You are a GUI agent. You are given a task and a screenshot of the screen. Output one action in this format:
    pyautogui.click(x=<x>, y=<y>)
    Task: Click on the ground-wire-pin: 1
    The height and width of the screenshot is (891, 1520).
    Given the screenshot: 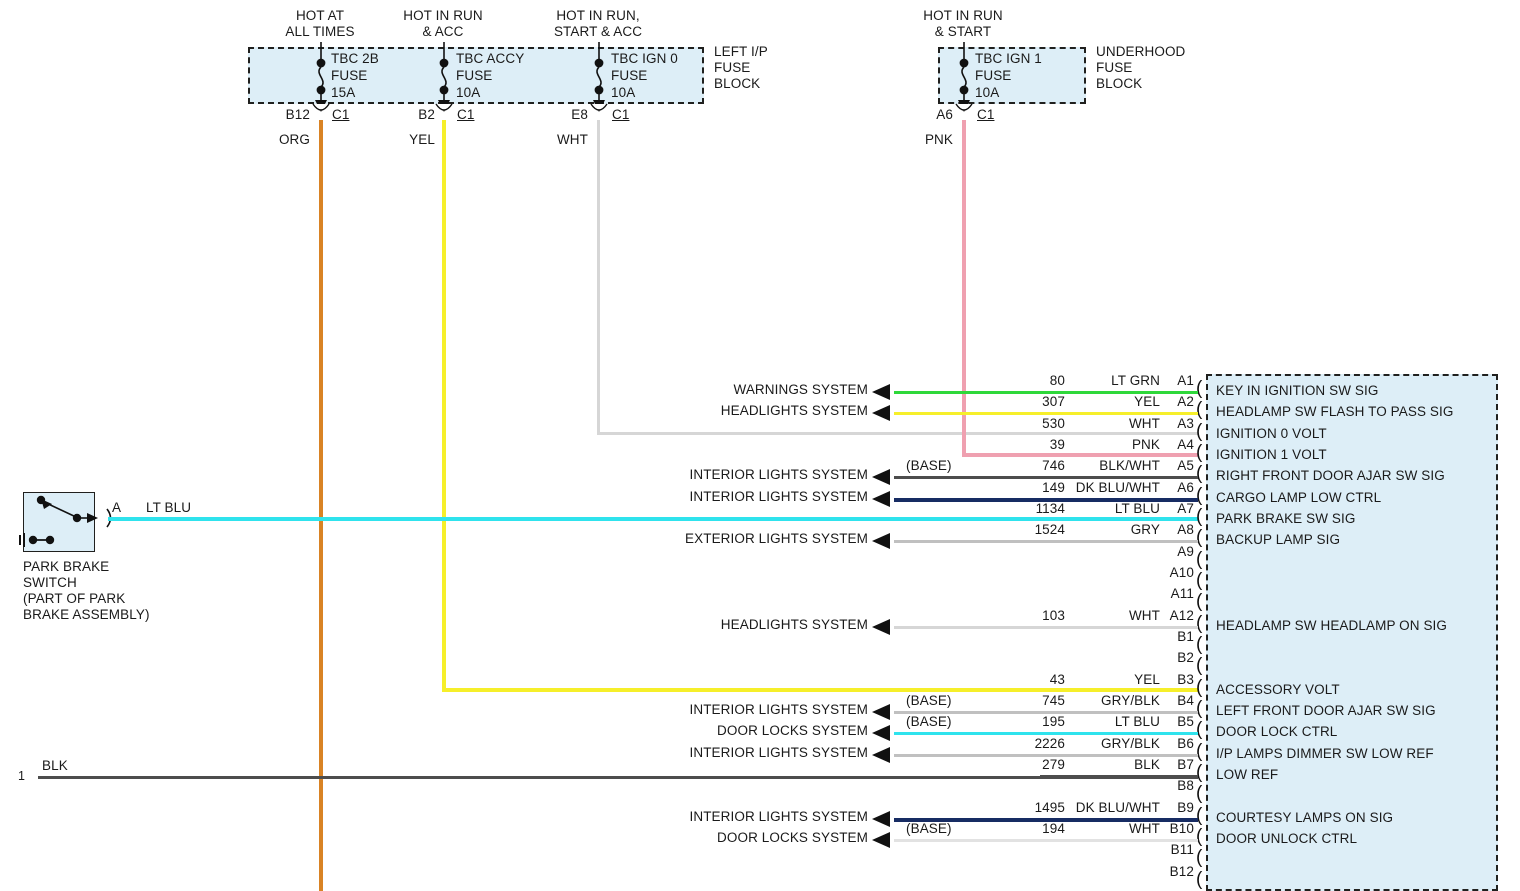 What is the action you would take?
    pyautogui.click(x=22, y=776)
    